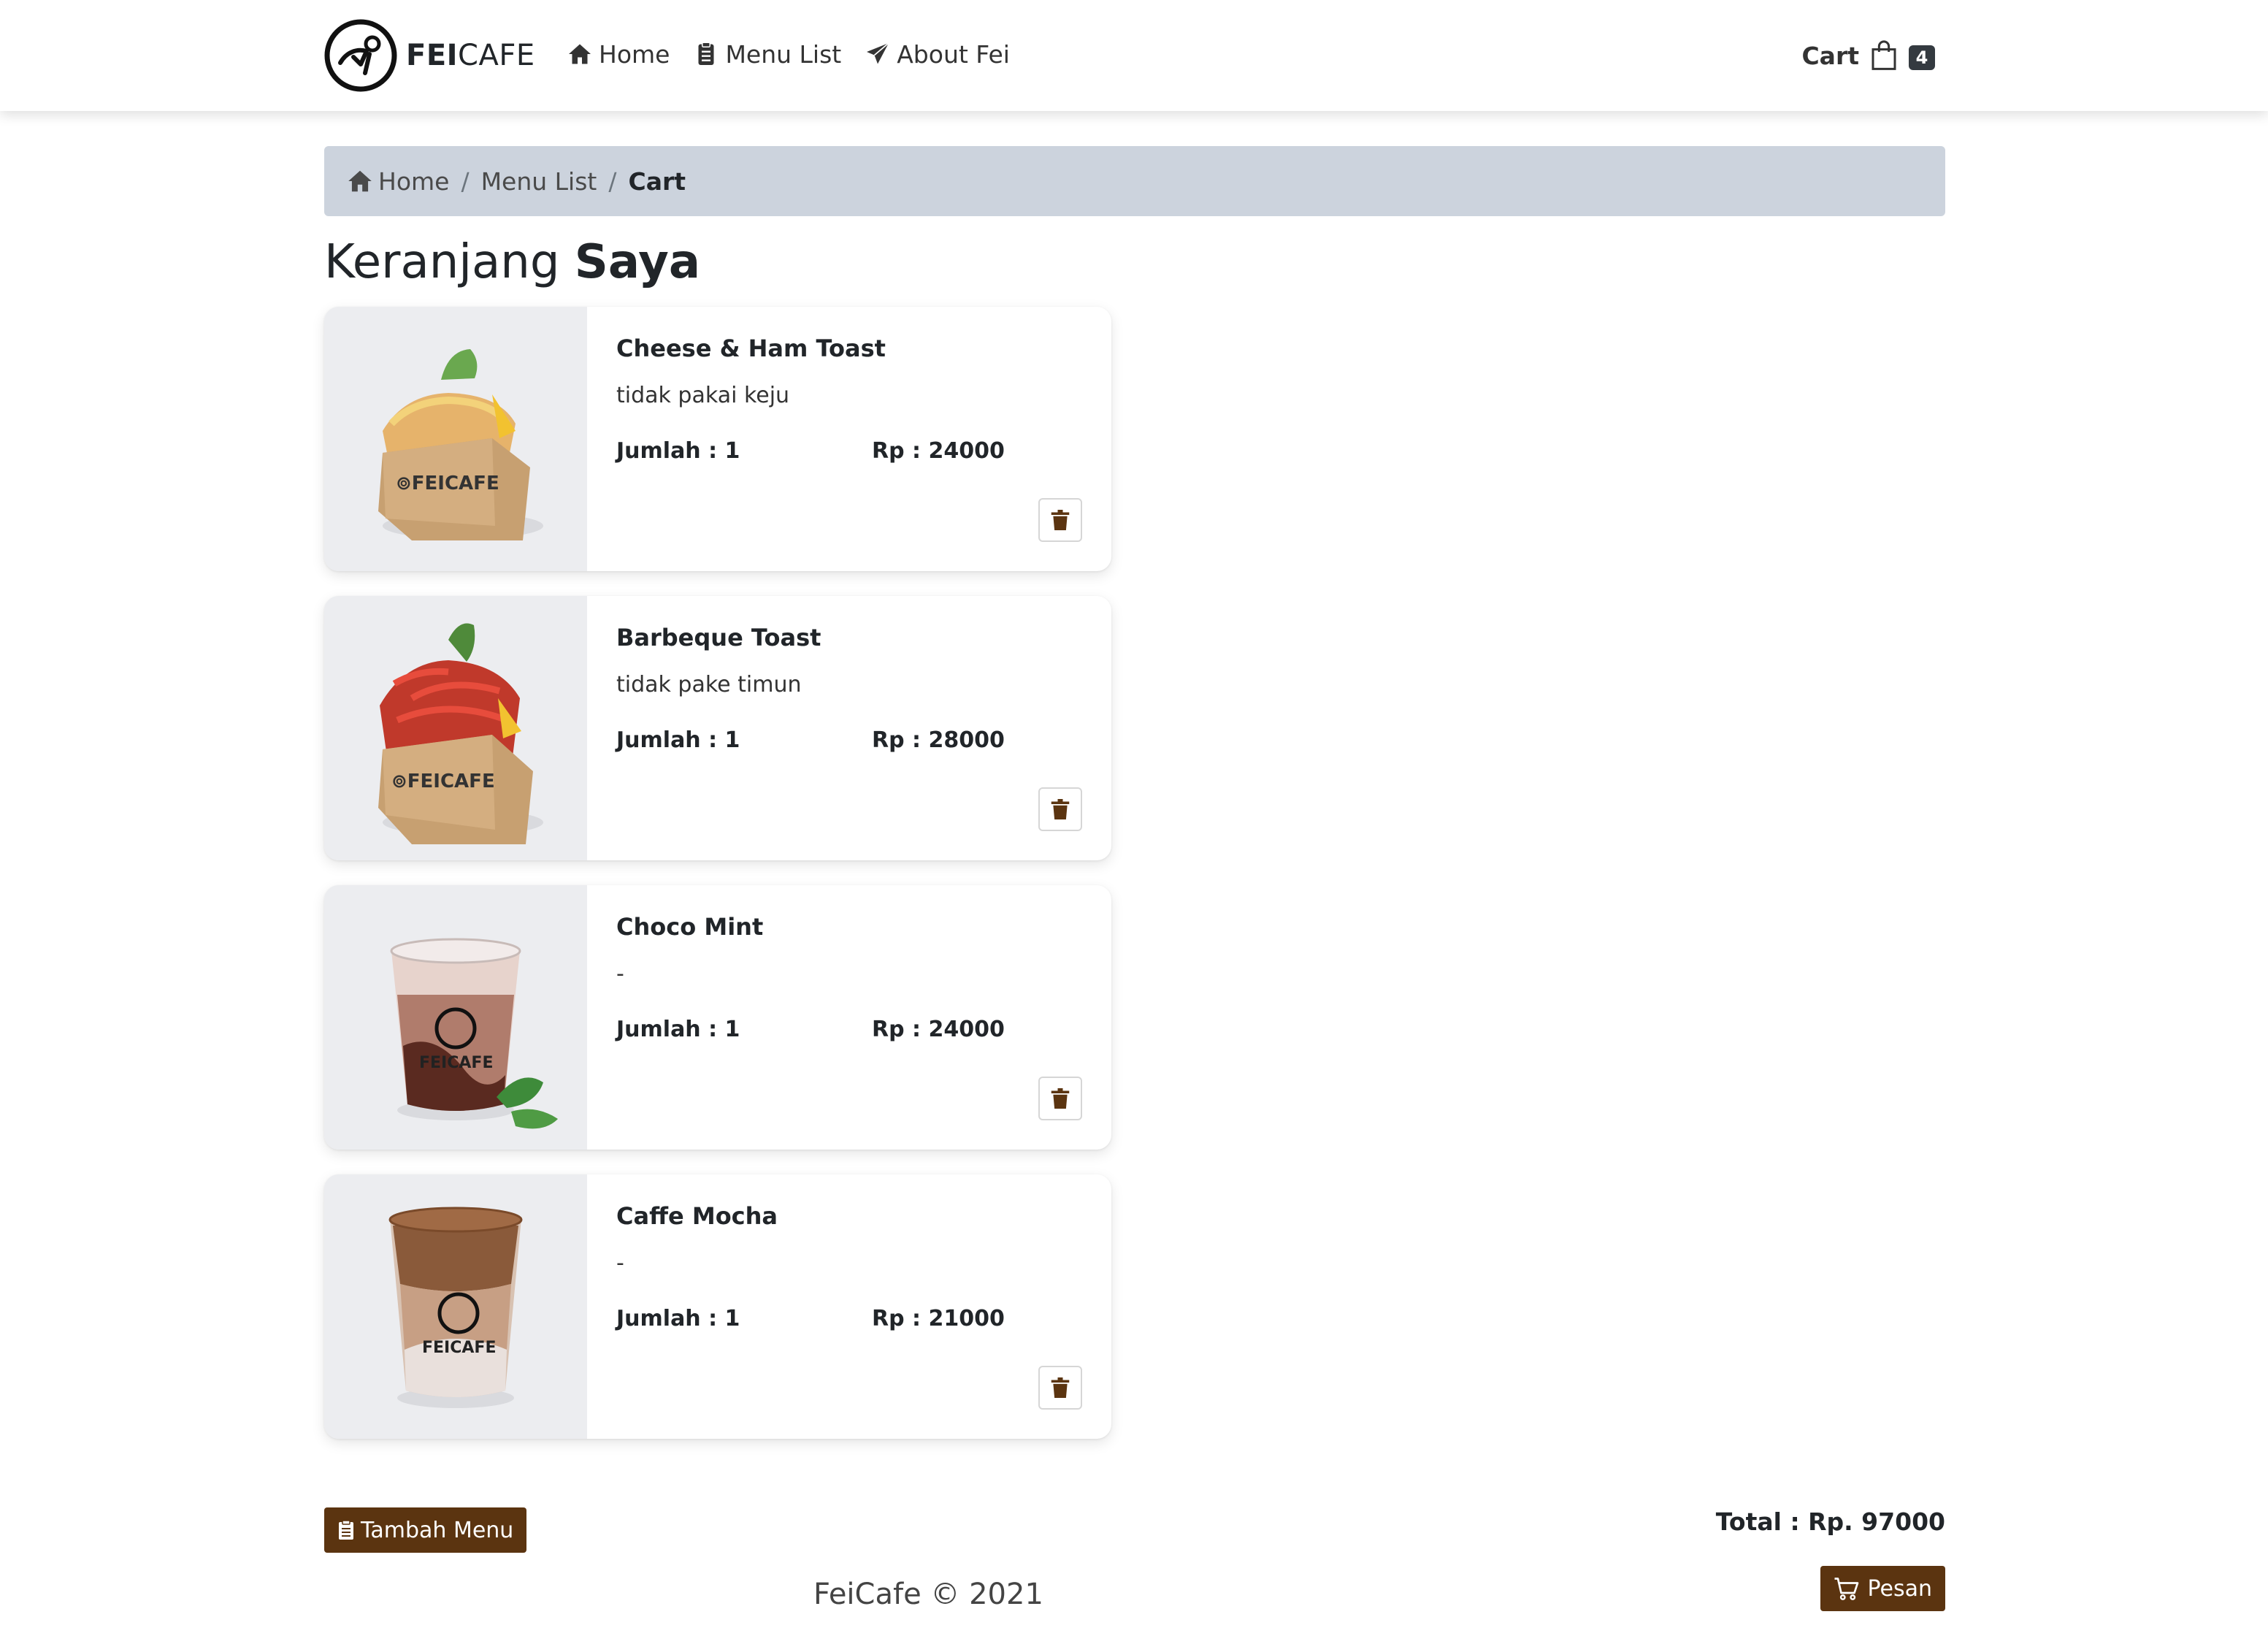 The height and width of the screenshot is (1636, 2268). I want to click on breadcrumb-home: Home, so click(397, 181).